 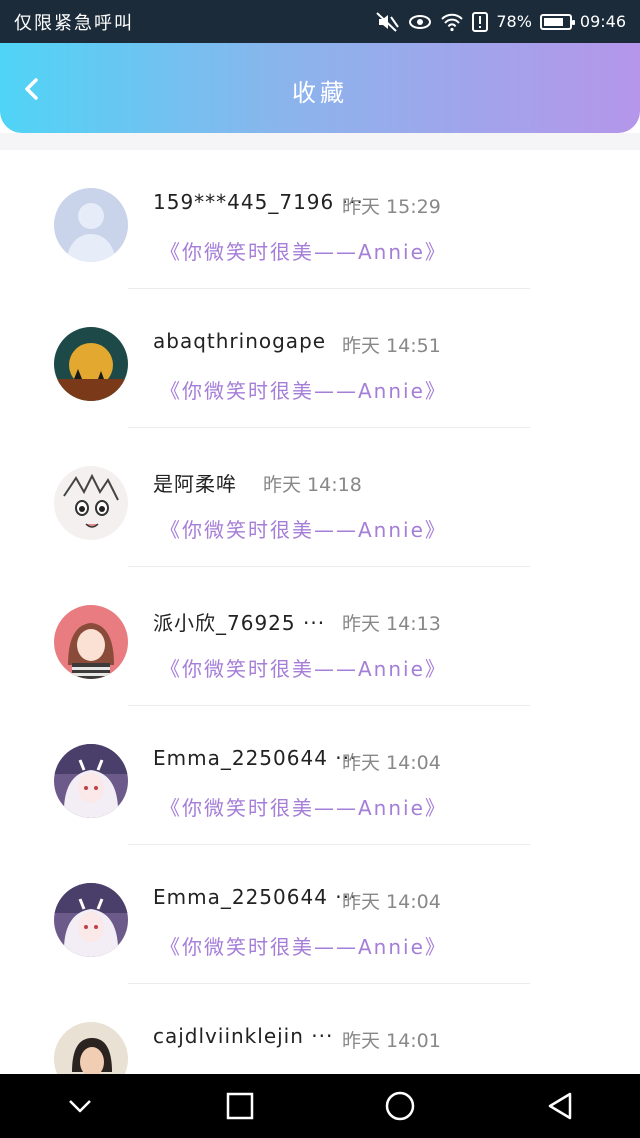 What do you see at coordinates (320, 497) in the screenshot?
I see `list-item: 是阿柔哞 昨天 14:18 《你微笑时很美——Annie》` at bounding box center [320, 497].